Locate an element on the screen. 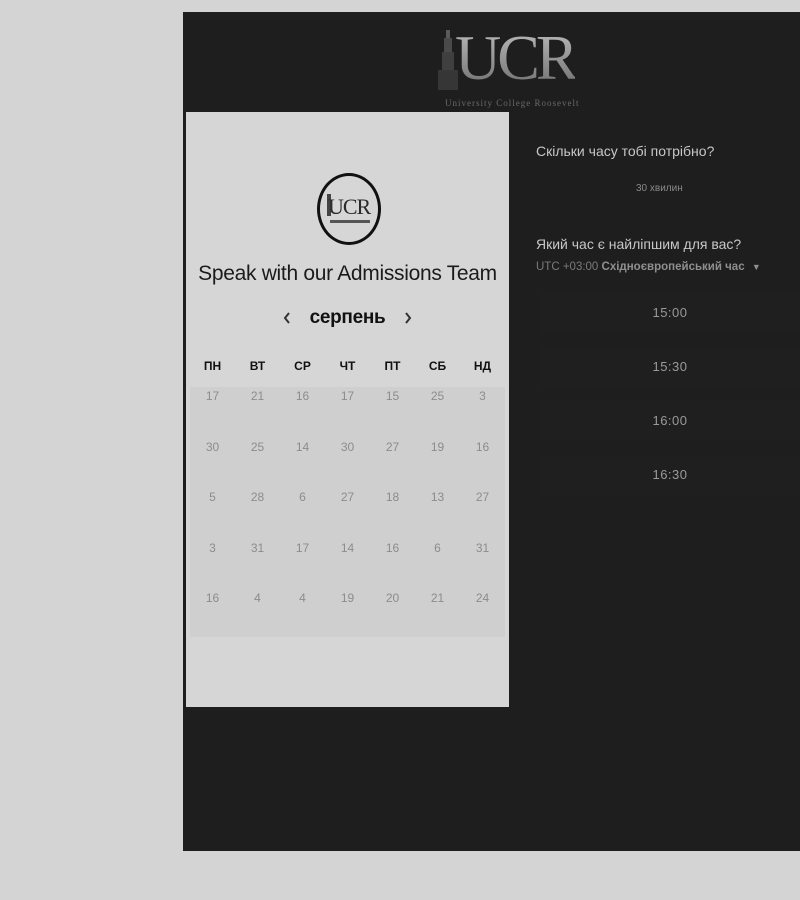 This screenshot has width=800, height=900. timezone-offset: UTC +03:00 is located at coordinates (567, 267).